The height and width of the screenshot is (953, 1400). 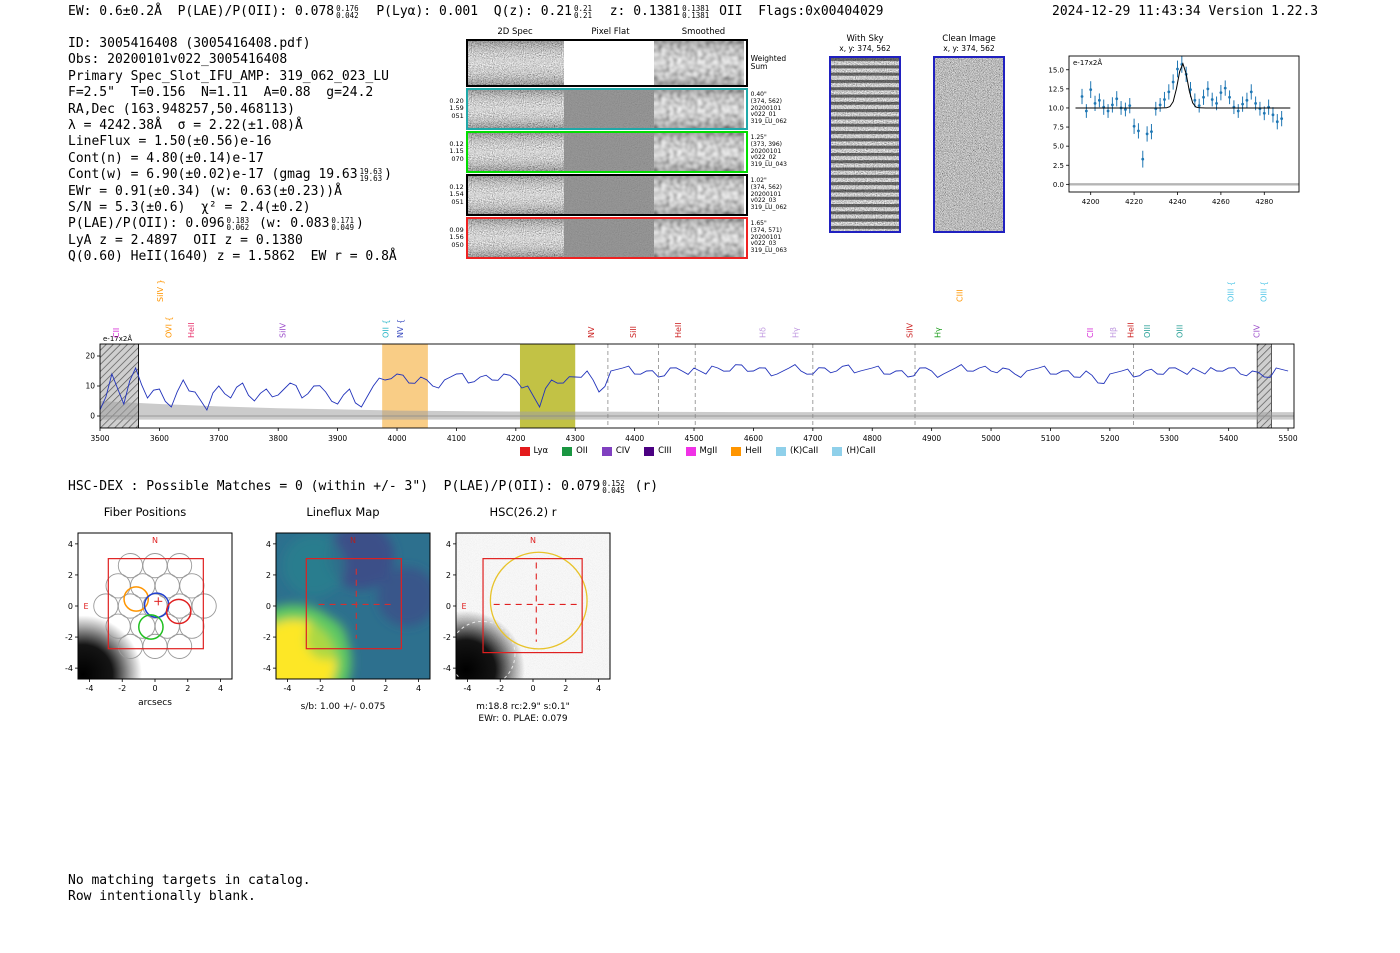 I want to click on legend-item: CIV, so click(x=615, y=451).